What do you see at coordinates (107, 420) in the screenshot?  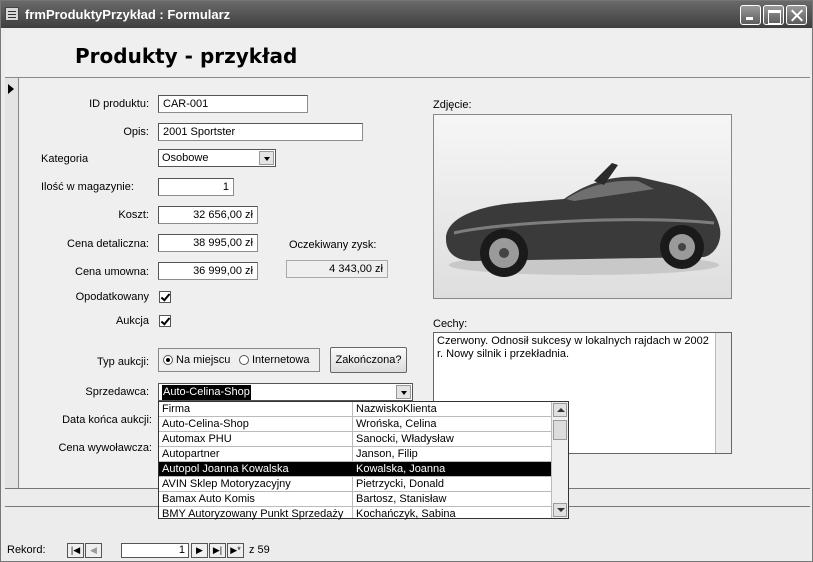 I see `data-konca-label: Data końca aukcji:` at bounding box center [107, 420].